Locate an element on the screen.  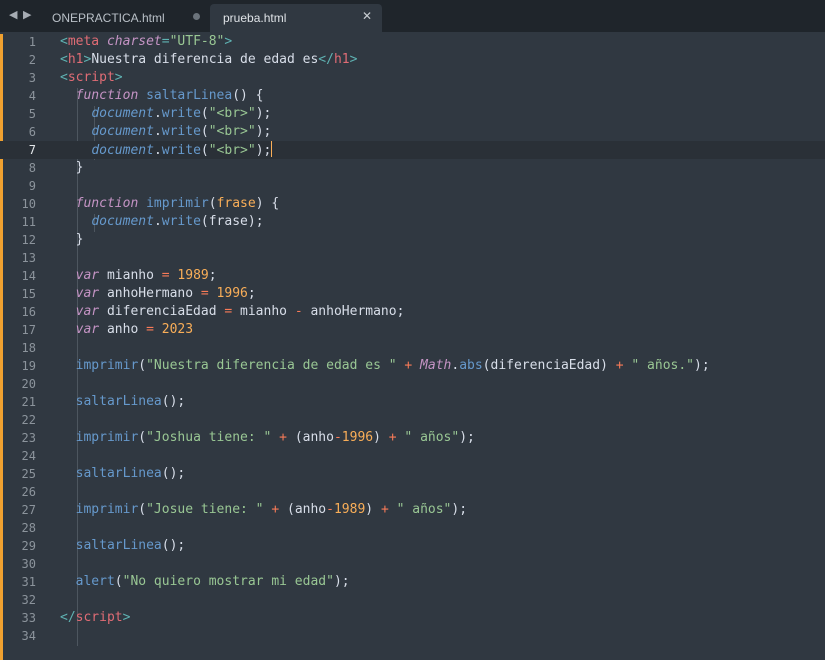
line-code: </script> is located at coordinates (95, 618).